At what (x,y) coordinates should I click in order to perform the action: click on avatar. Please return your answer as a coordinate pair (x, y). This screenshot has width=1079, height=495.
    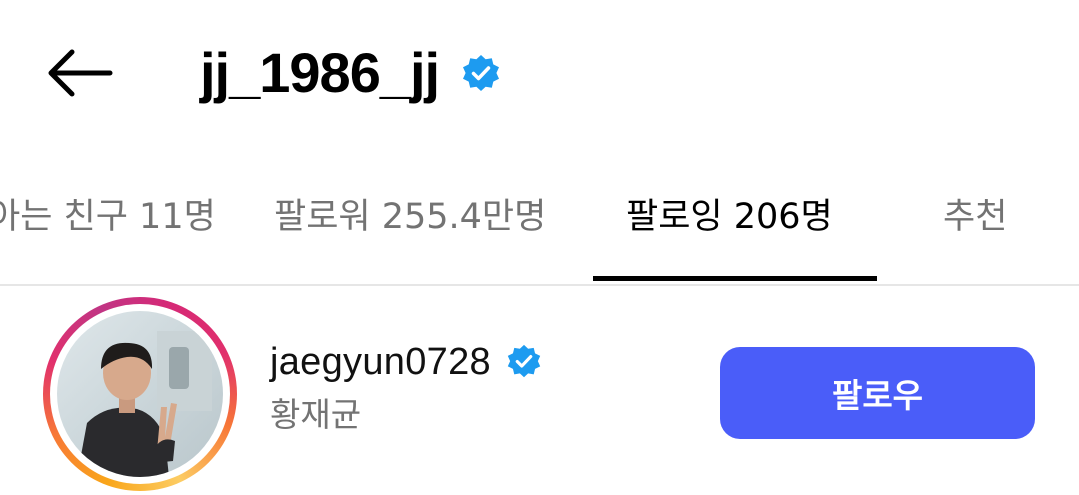
    Looking at the image, I should click on (140, 394).